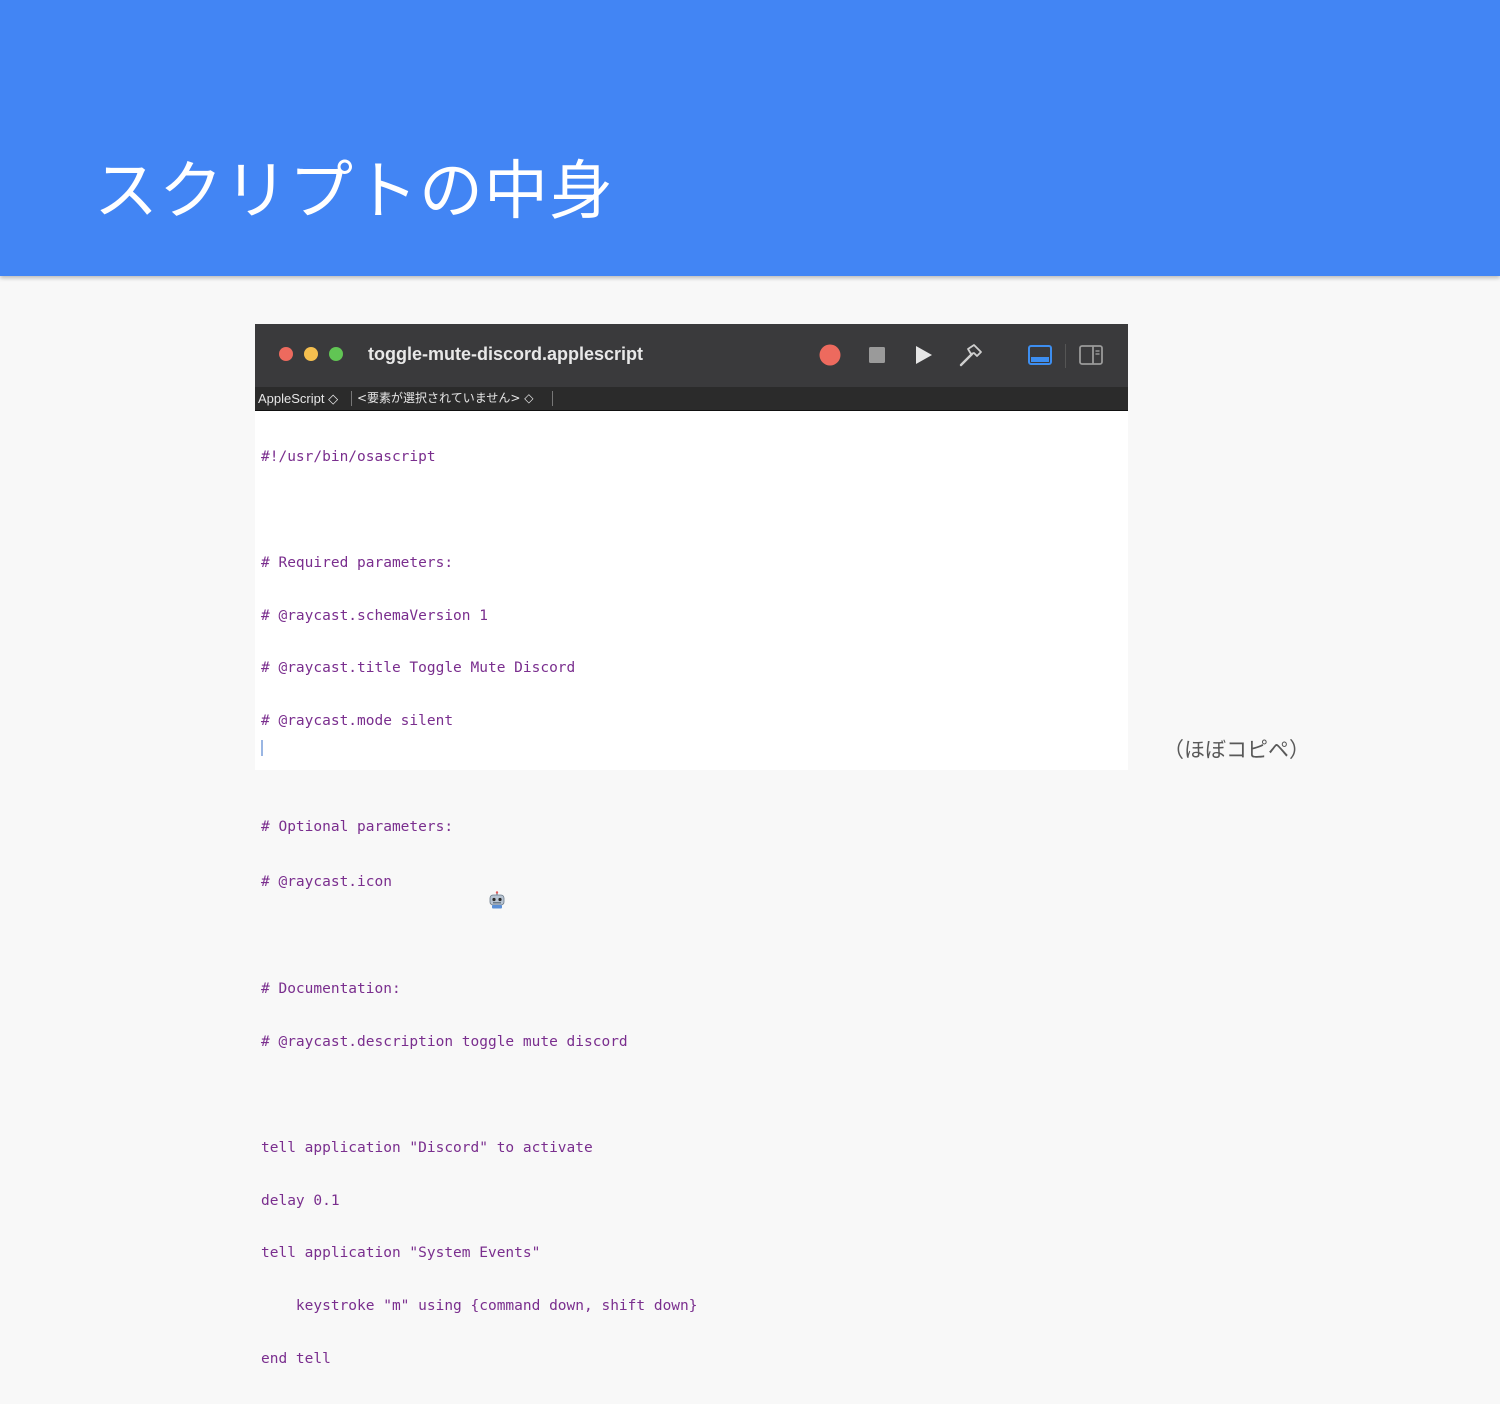 Image resolution: width=1500 pixels, height=1404 pixels. What do you see at coordinates (877, 355) in the screenshot?
I see `stop-icon` at bounding box center [877, 355].